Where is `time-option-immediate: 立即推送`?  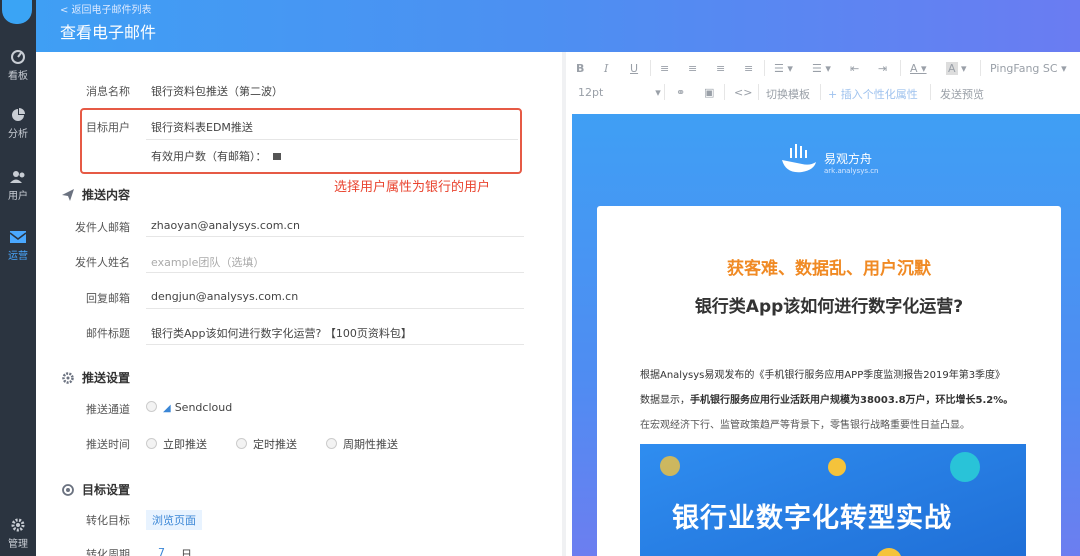 time-option-immediate: 立即推送 is located at coordinates (176, 444).